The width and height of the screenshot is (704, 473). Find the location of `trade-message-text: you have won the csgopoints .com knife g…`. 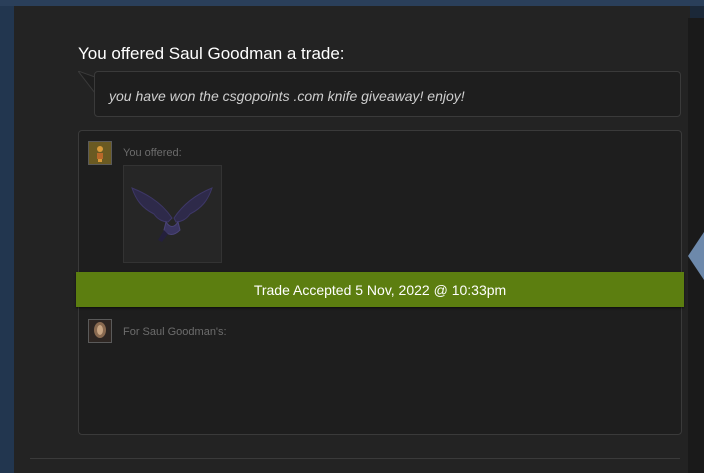

trade-message-text: you have won the csgopoints .com knife g… is located at coordinates (287, 96).